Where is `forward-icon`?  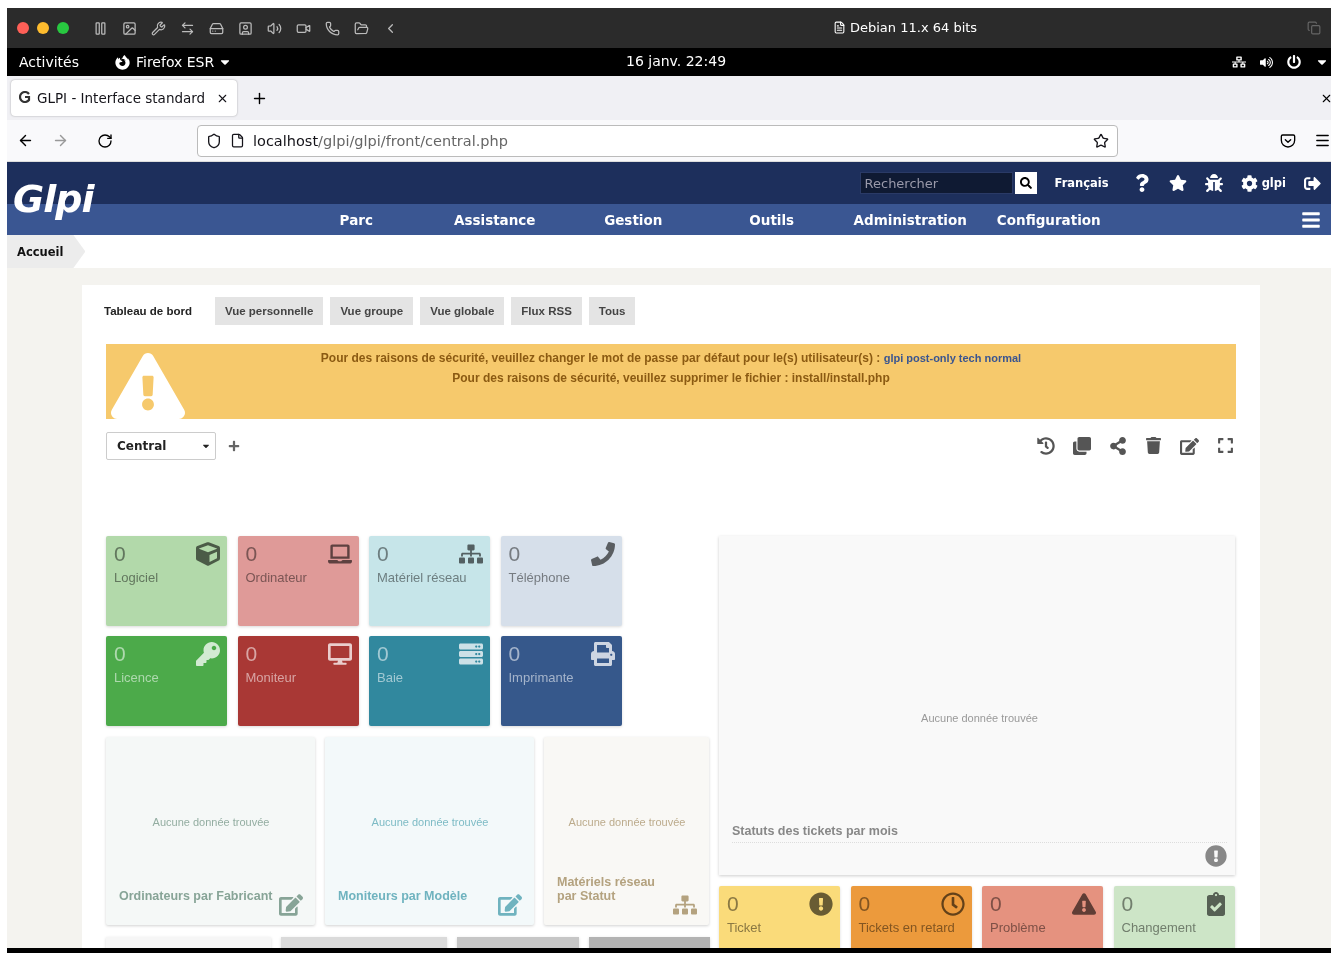
forward-icon is located at coordinates (60, 140).